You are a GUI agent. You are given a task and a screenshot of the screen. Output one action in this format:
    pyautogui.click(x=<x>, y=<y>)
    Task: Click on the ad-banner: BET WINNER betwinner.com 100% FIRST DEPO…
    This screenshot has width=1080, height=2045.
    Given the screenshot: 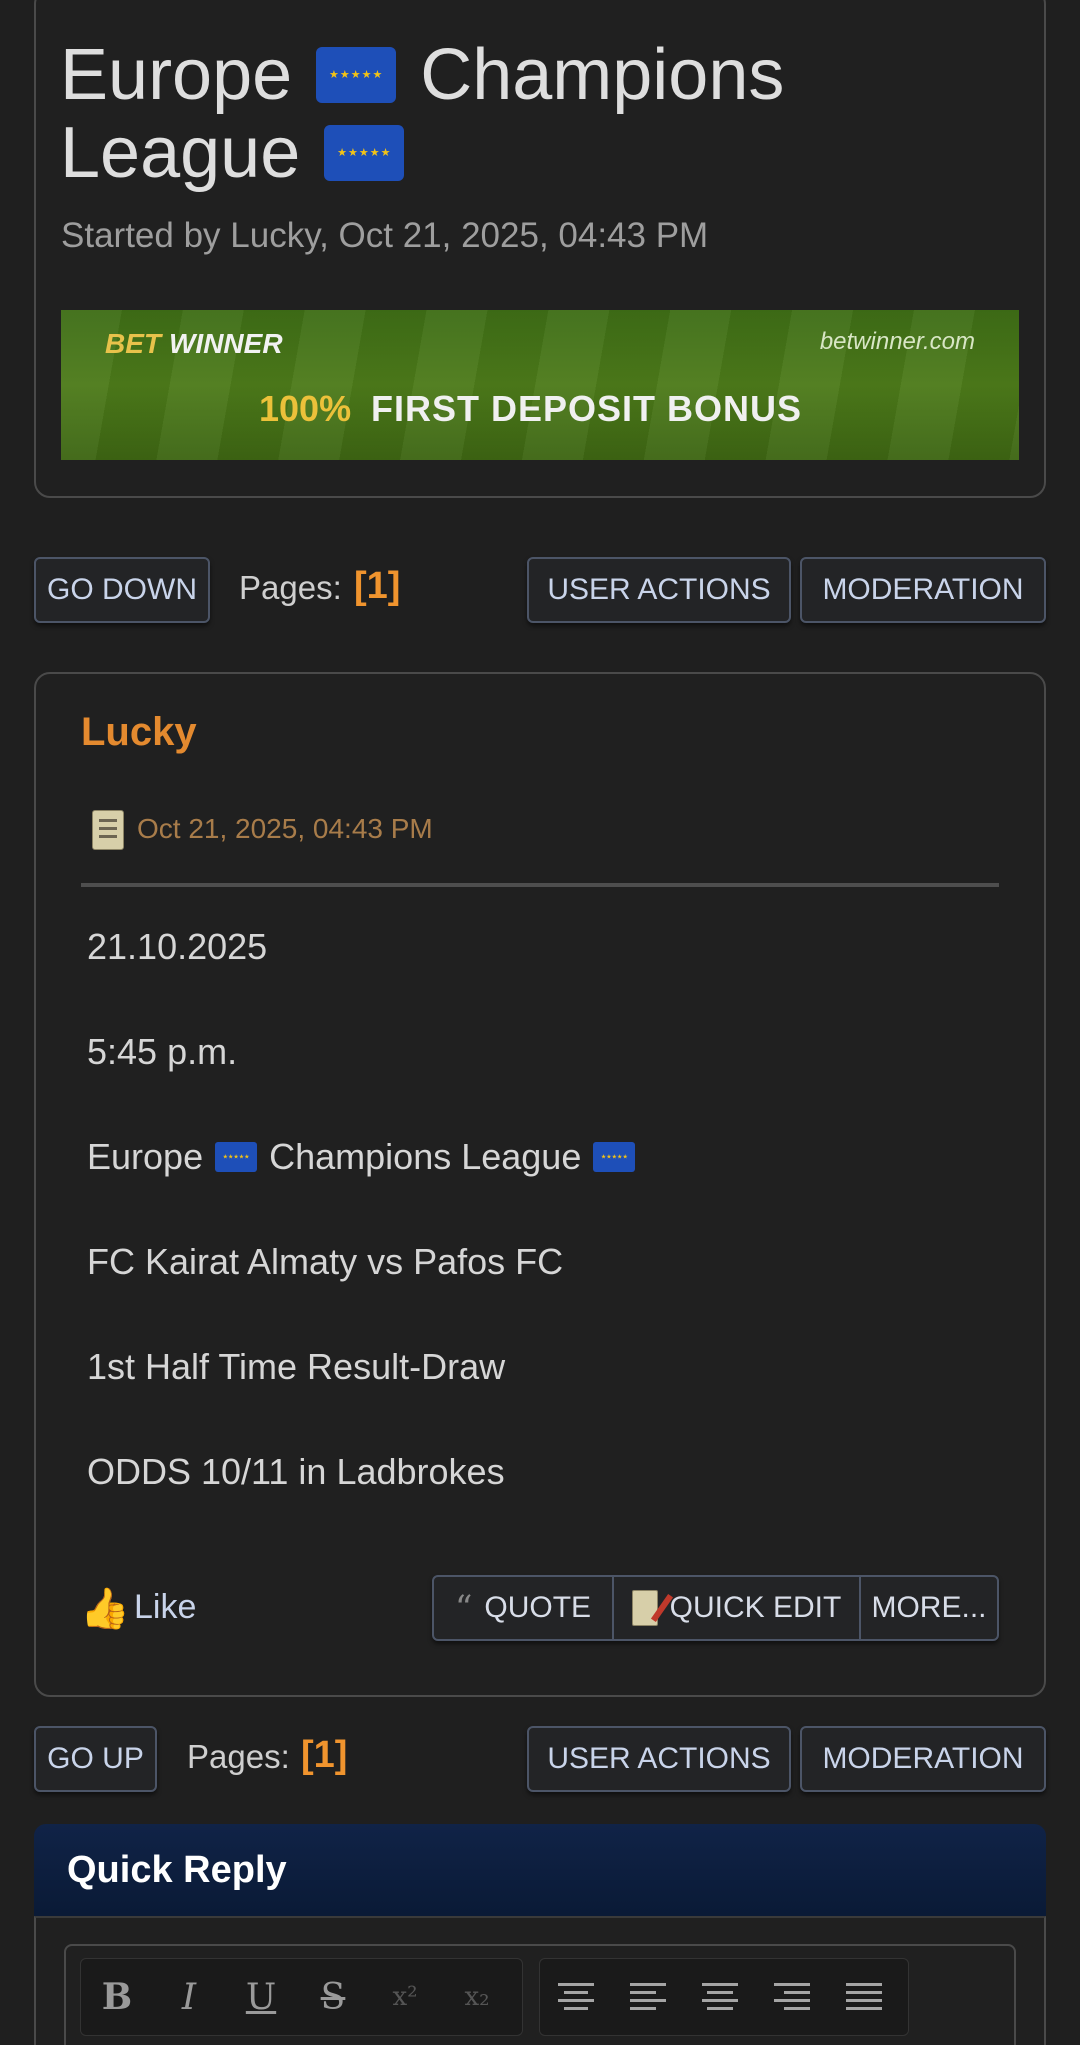 What is the action you would take?
    pyautogui.click(x=540, y=385)
    